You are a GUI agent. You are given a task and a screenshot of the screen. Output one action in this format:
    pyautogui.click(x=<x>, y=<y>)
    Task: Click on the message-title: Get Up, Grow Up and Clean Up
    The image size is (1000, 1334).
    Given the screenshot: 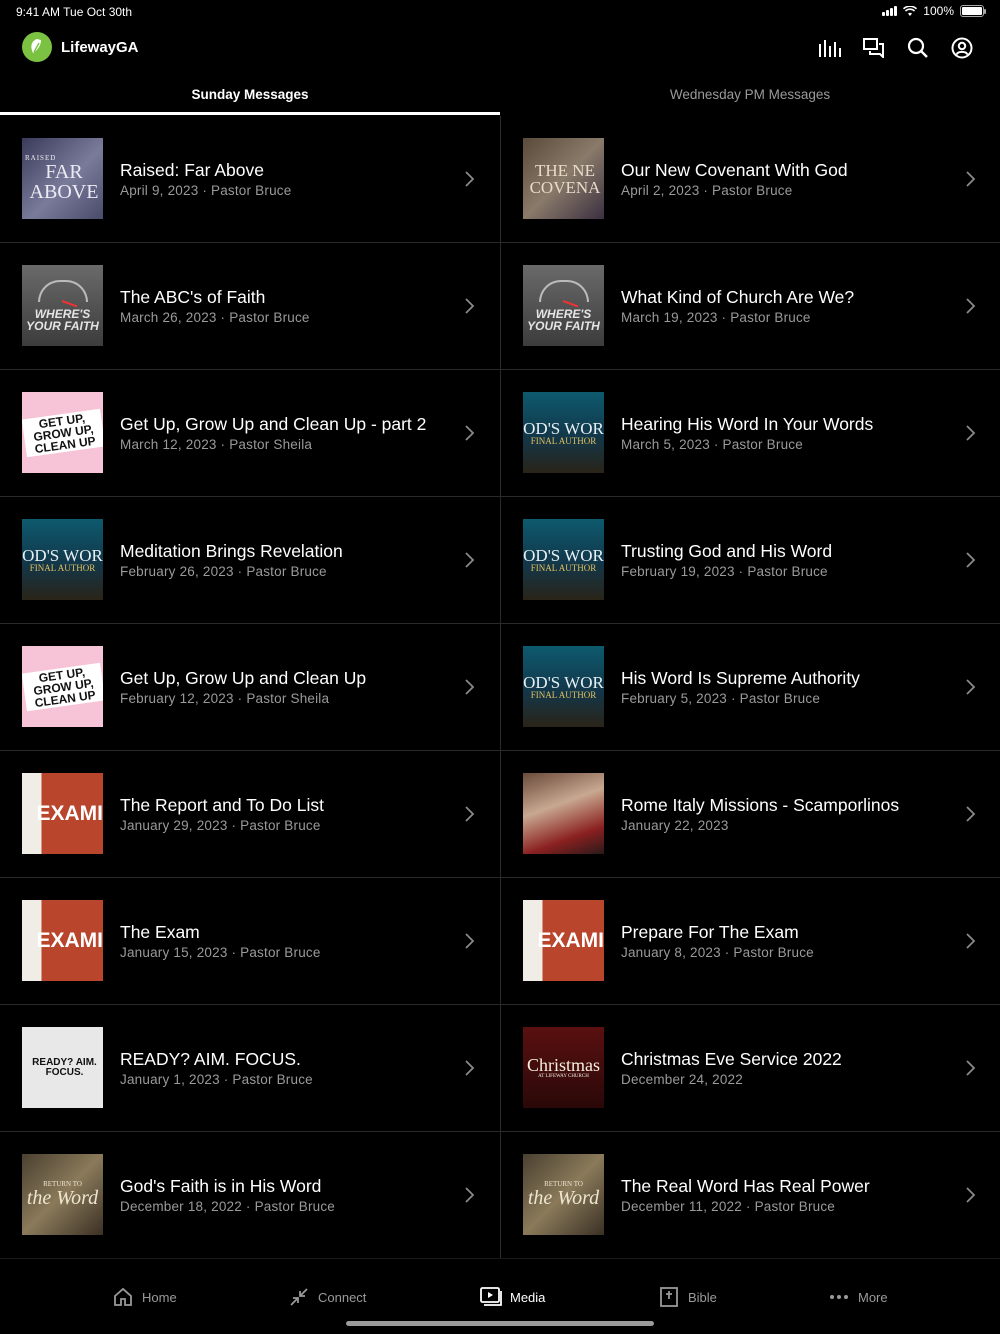 What is the action you would take?
    pyautogui.click(x=243, y=678)
    